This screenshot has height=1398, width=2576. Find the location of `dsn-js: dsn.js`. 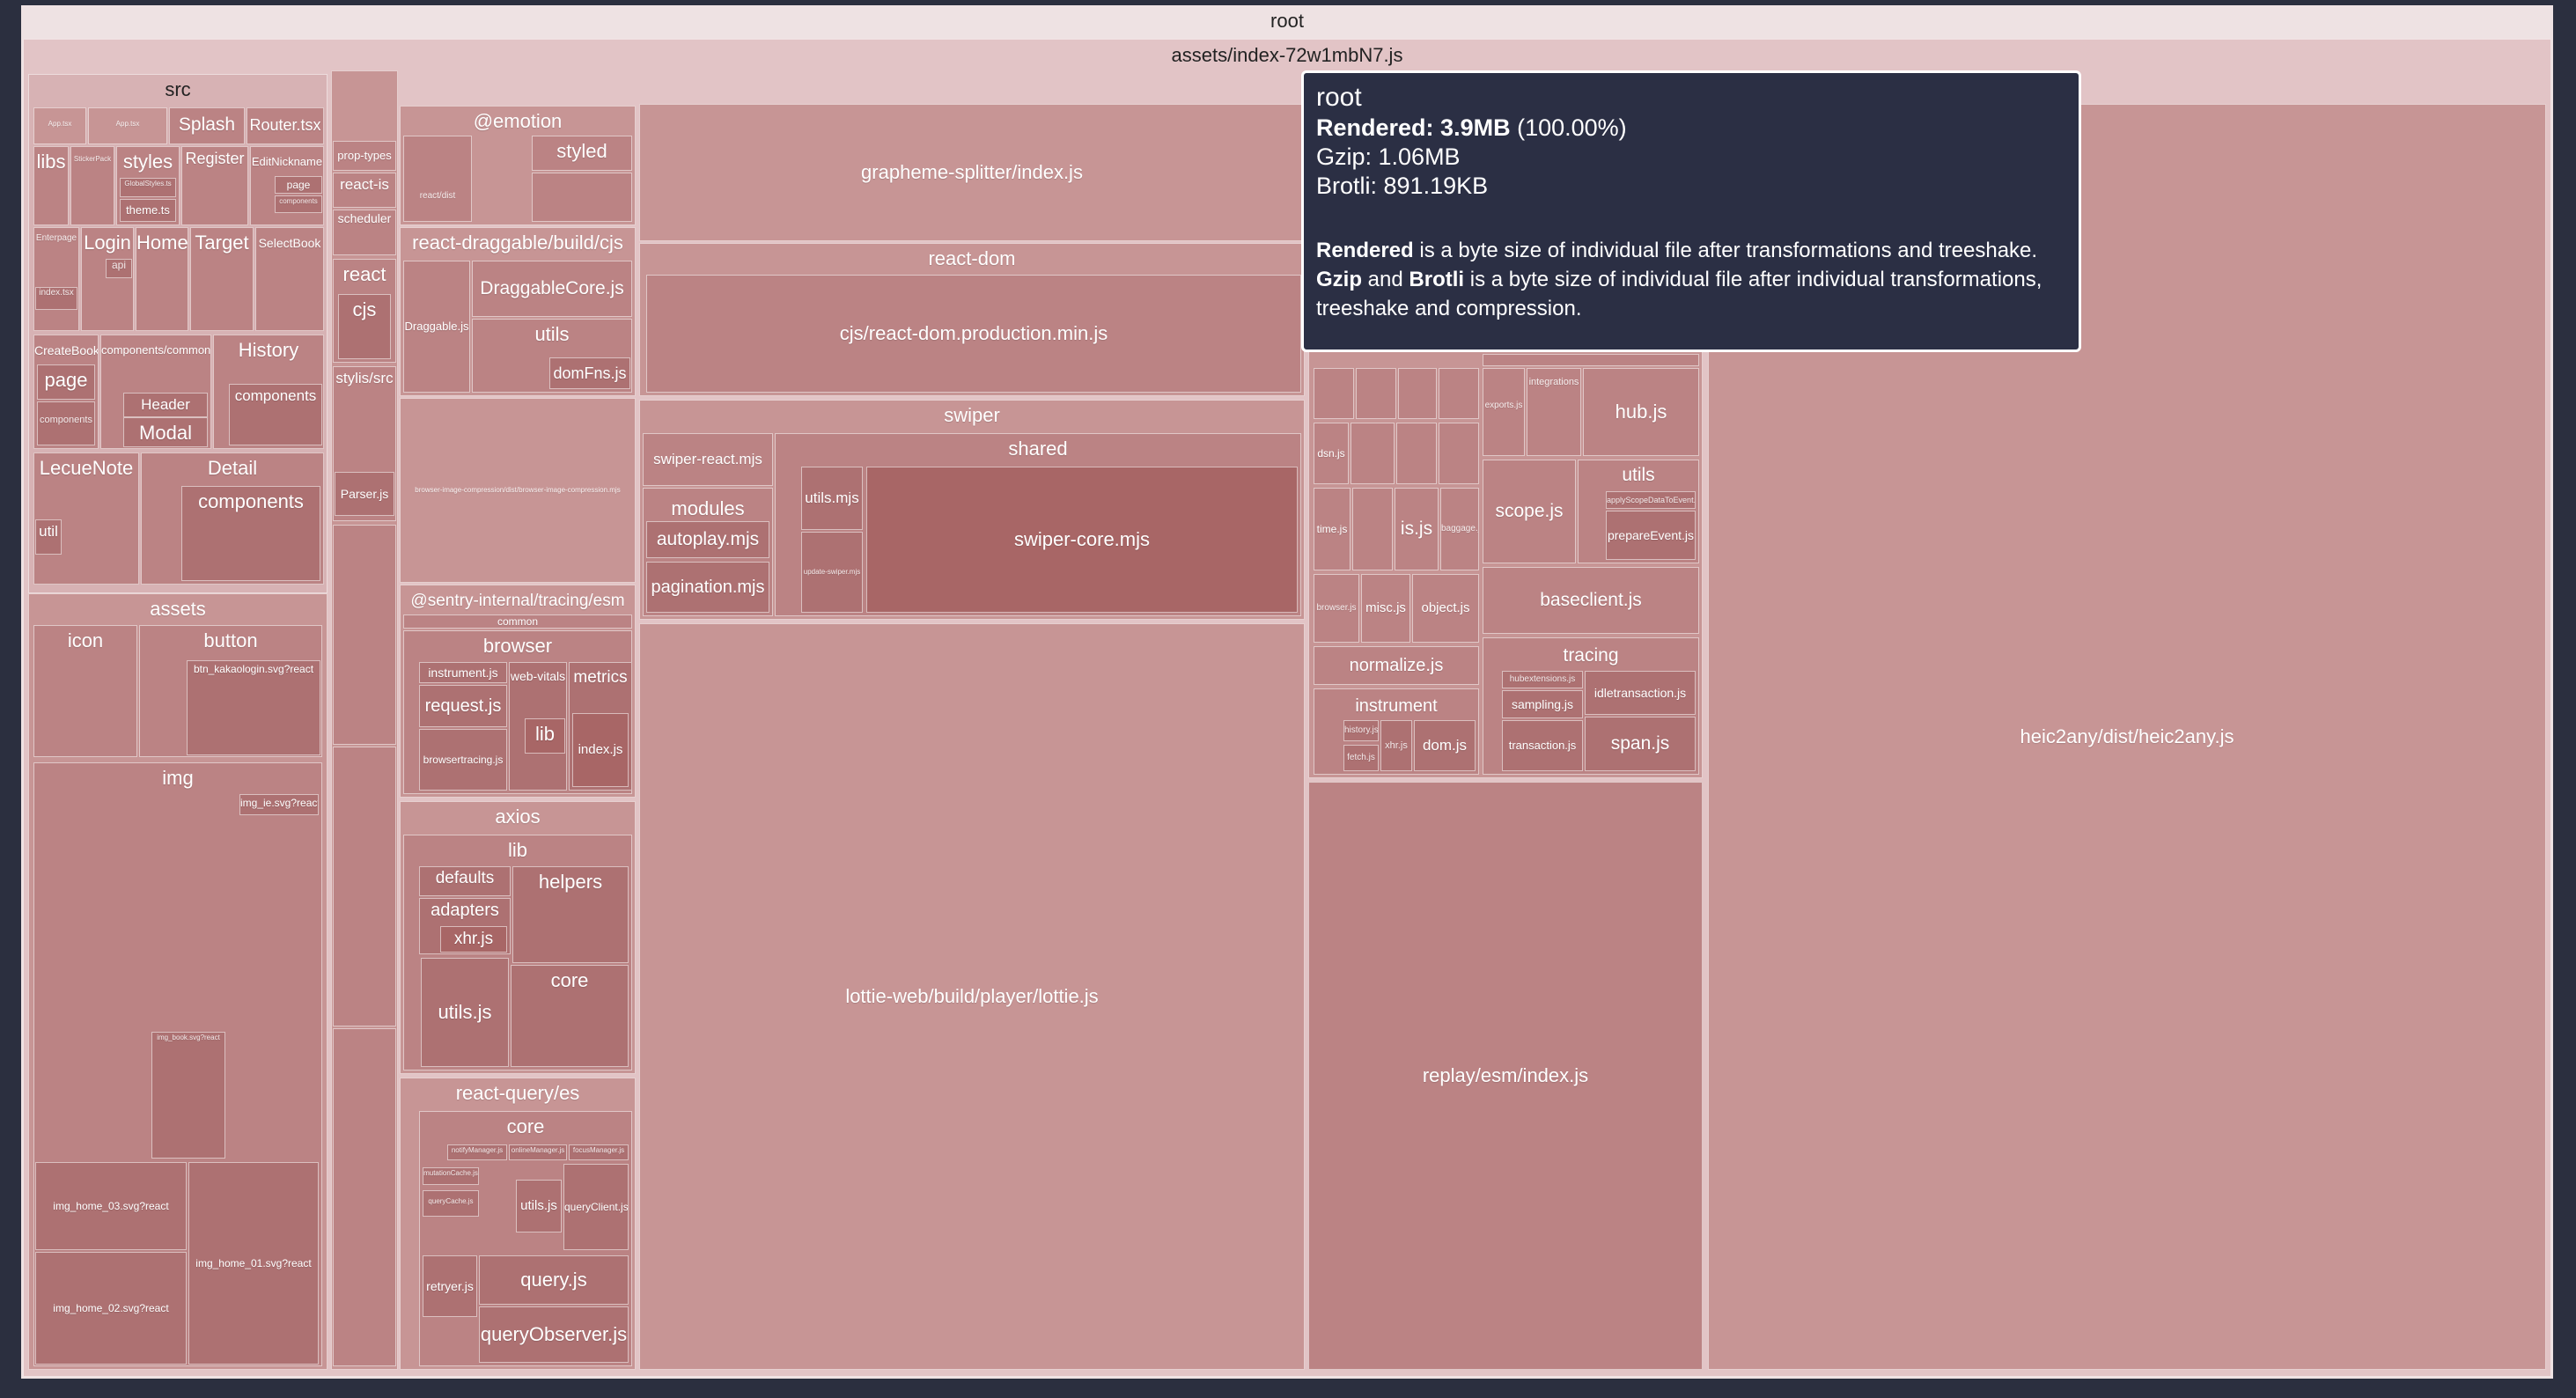

dsn-js: dsn.js is located at coordinates (1331, 453).